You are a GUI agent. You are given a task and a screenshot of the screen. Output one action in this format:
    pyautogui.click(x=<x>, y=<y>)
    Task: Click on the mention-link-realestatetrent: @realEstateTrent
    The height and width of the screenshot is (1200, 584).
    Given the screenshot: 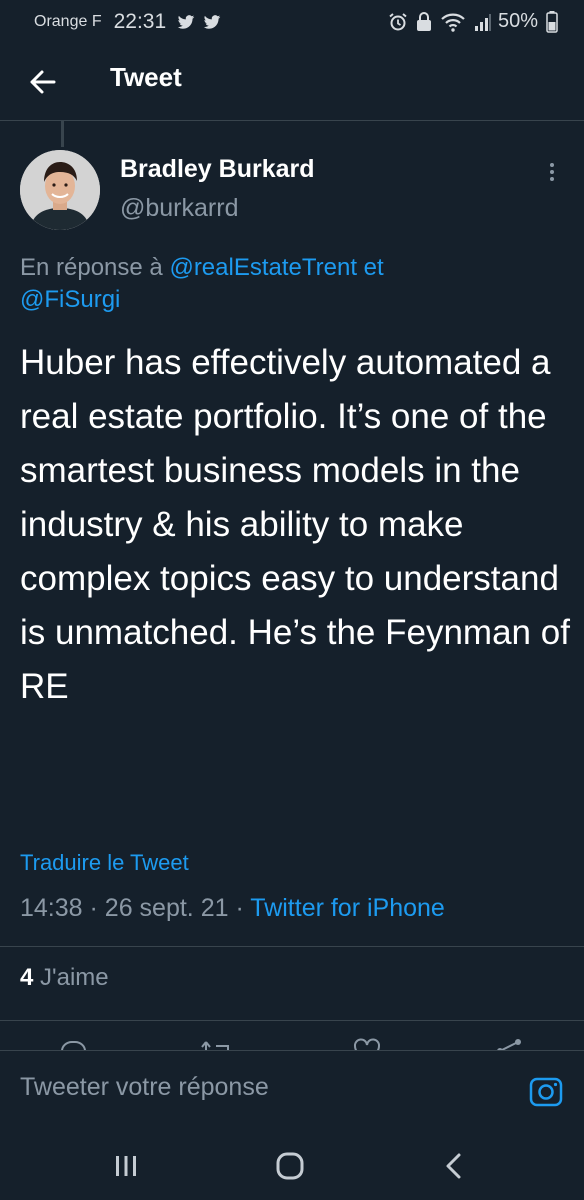 What is the action you would take?
    pyautogui.click(x=263, y=267)
    